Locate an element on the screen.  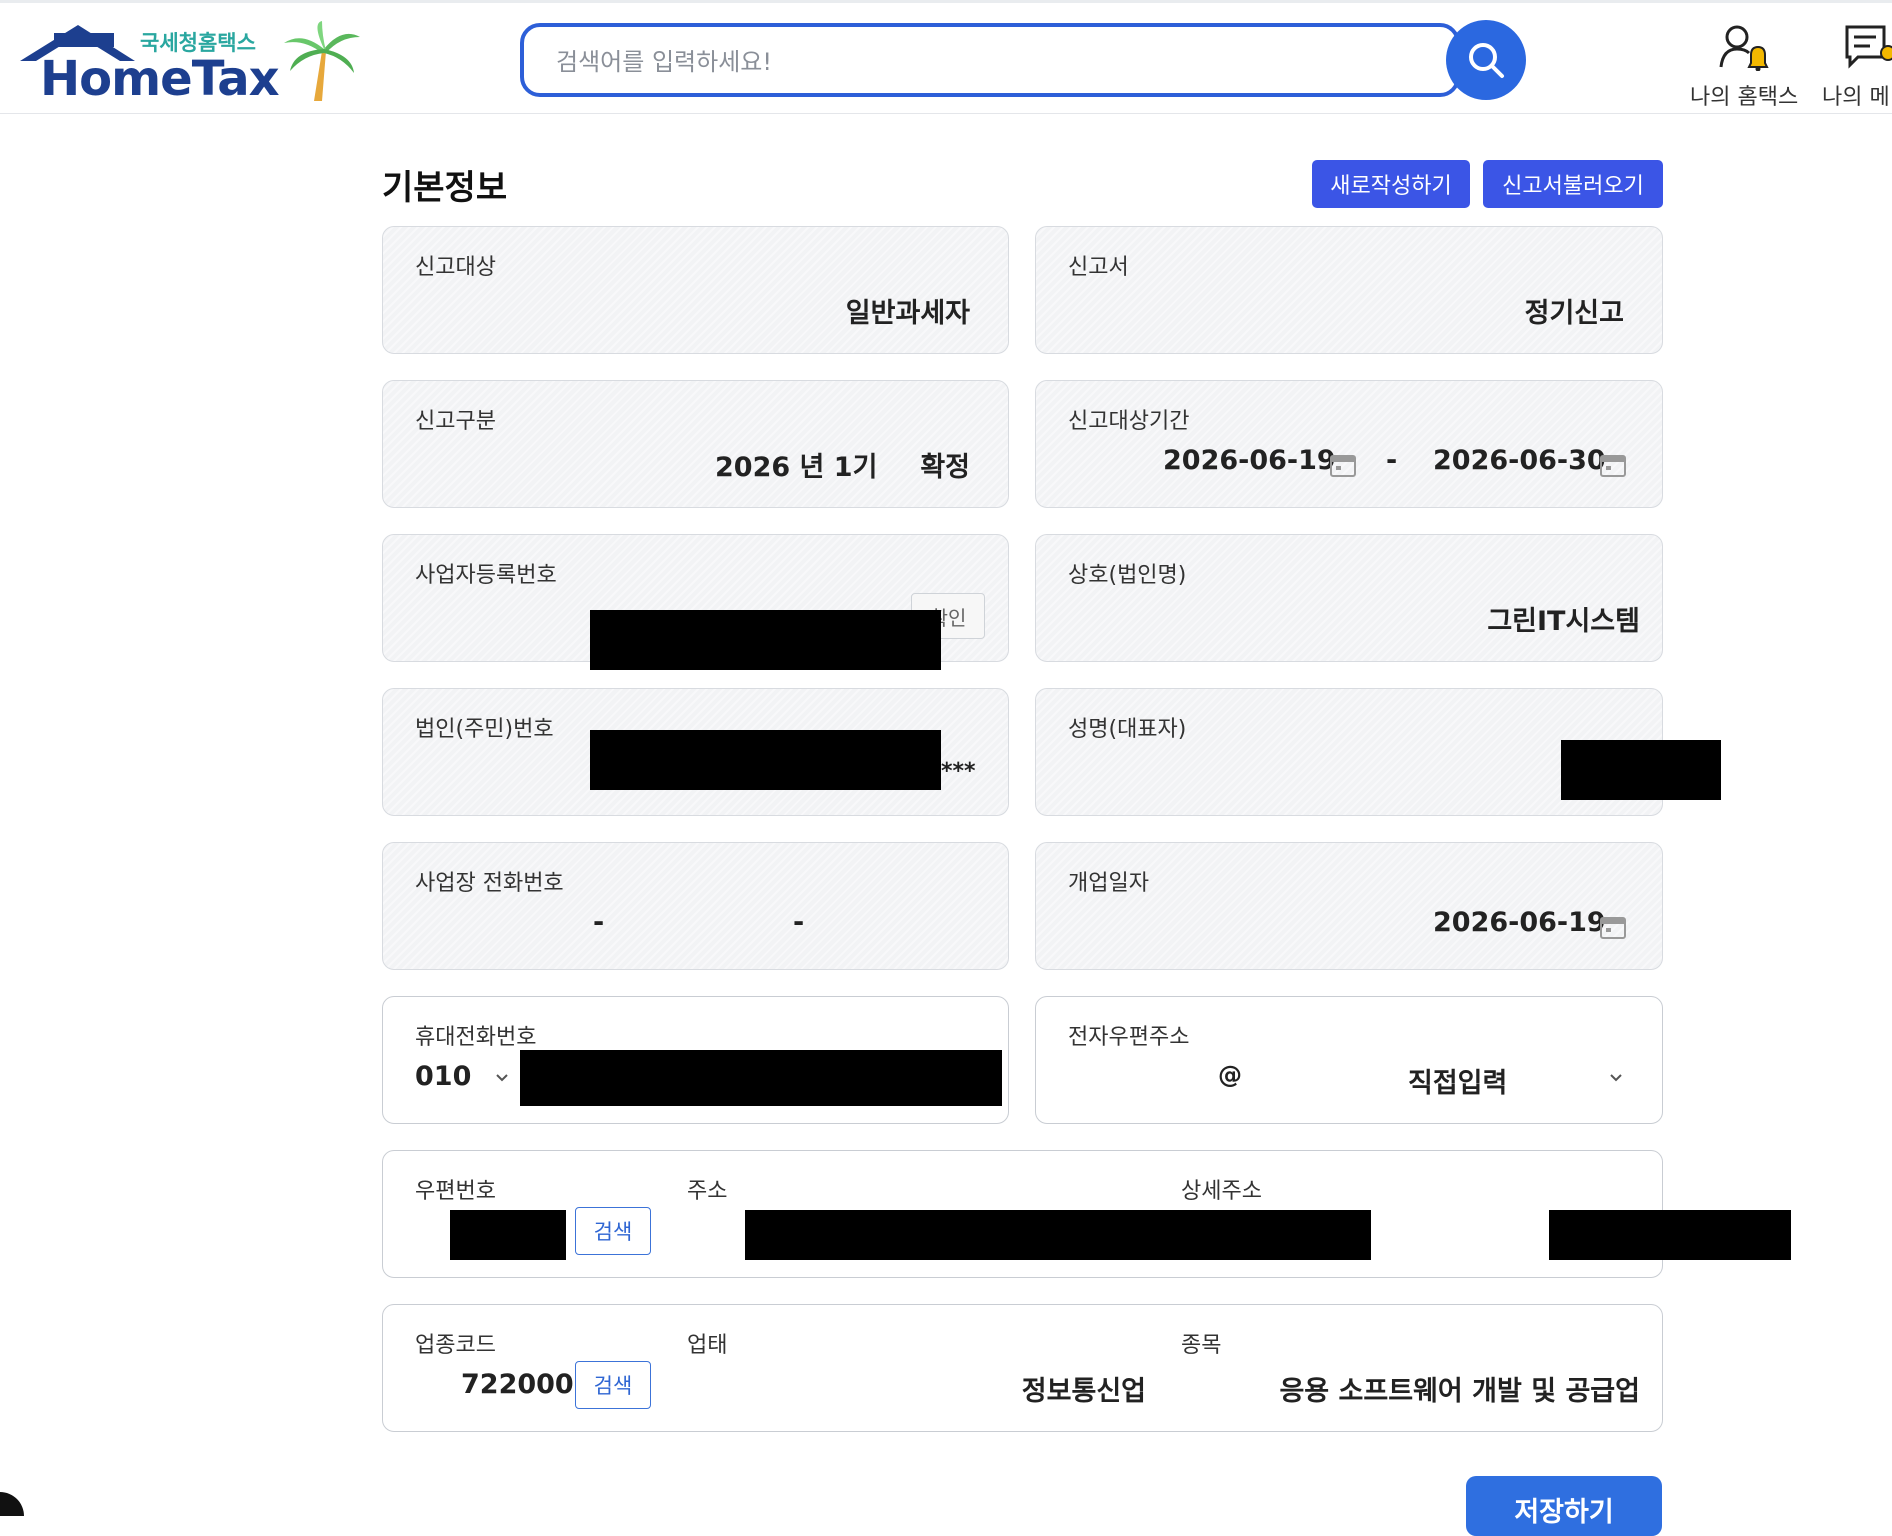
report-year-period: 2026 년 1기 is located at coordinates (796, 464).